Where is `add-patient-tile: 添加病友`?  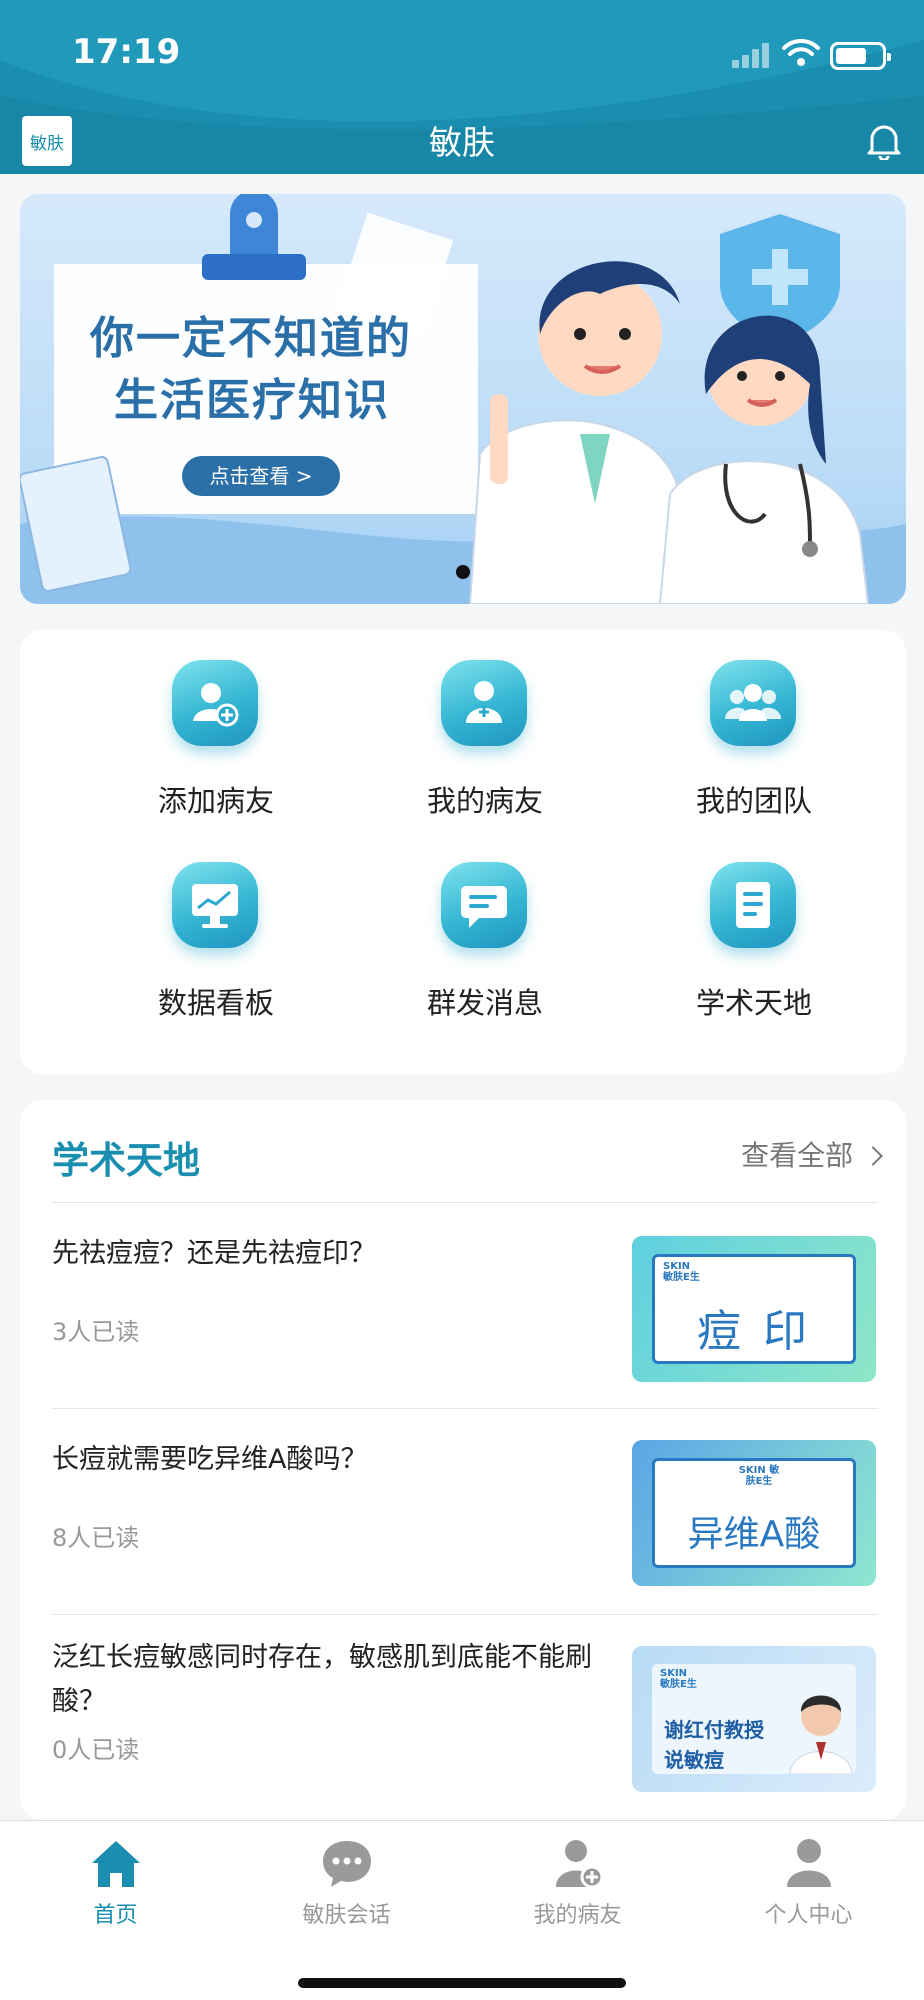
add-patient-tile: 添加病友 is located at coordinates (216, 750).